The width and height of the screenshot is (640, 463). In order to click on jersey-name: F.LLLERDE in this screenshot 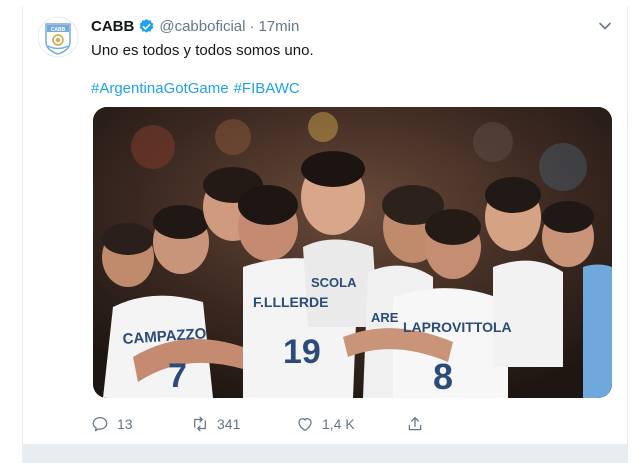, I will do `click(290, 302)`.